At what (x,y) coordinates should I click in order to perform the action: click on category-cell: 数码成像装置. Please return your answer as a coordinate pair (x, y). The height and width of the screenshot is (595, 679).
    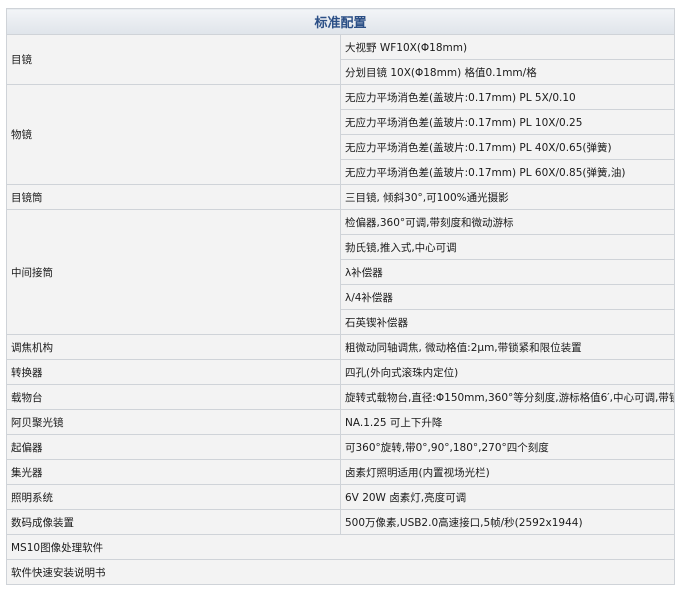
    Looking at the image, I should click on (173, 522).